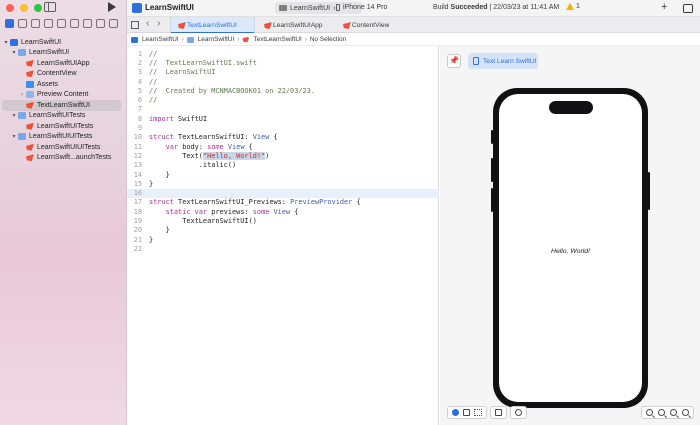 The width and height of the screenshot is (700, 425). I want to click on code-token: var, so click(201, 211).